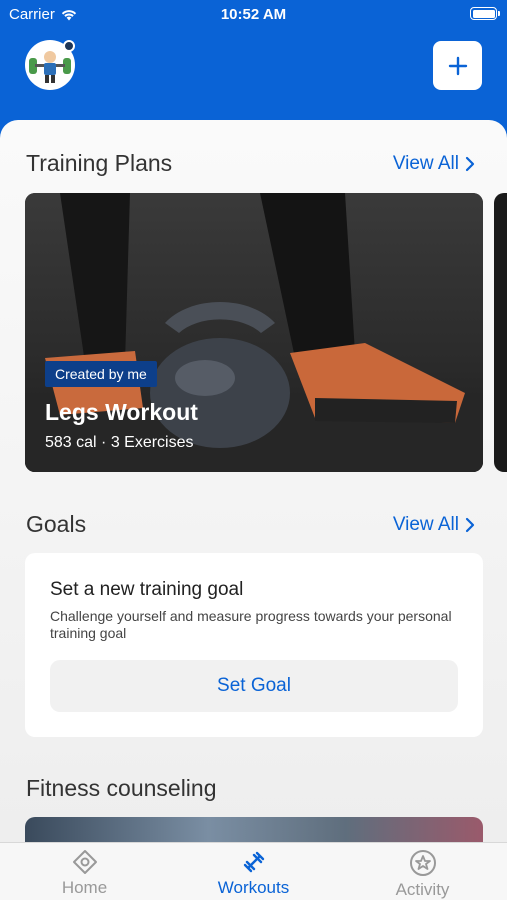 The height and width of the screenshot is (900, 507). Describe the element at coordinates (253, 887) in the screenshot. I see `tab-workouts-label: Workouts` at that location.